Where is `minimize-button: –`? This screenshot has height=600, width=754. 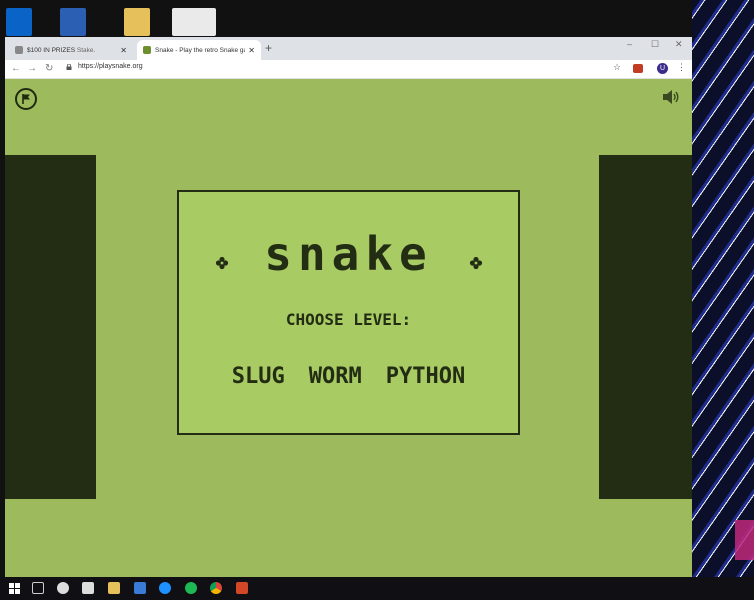 minimize-button: – is located at coordinates (629, 44).